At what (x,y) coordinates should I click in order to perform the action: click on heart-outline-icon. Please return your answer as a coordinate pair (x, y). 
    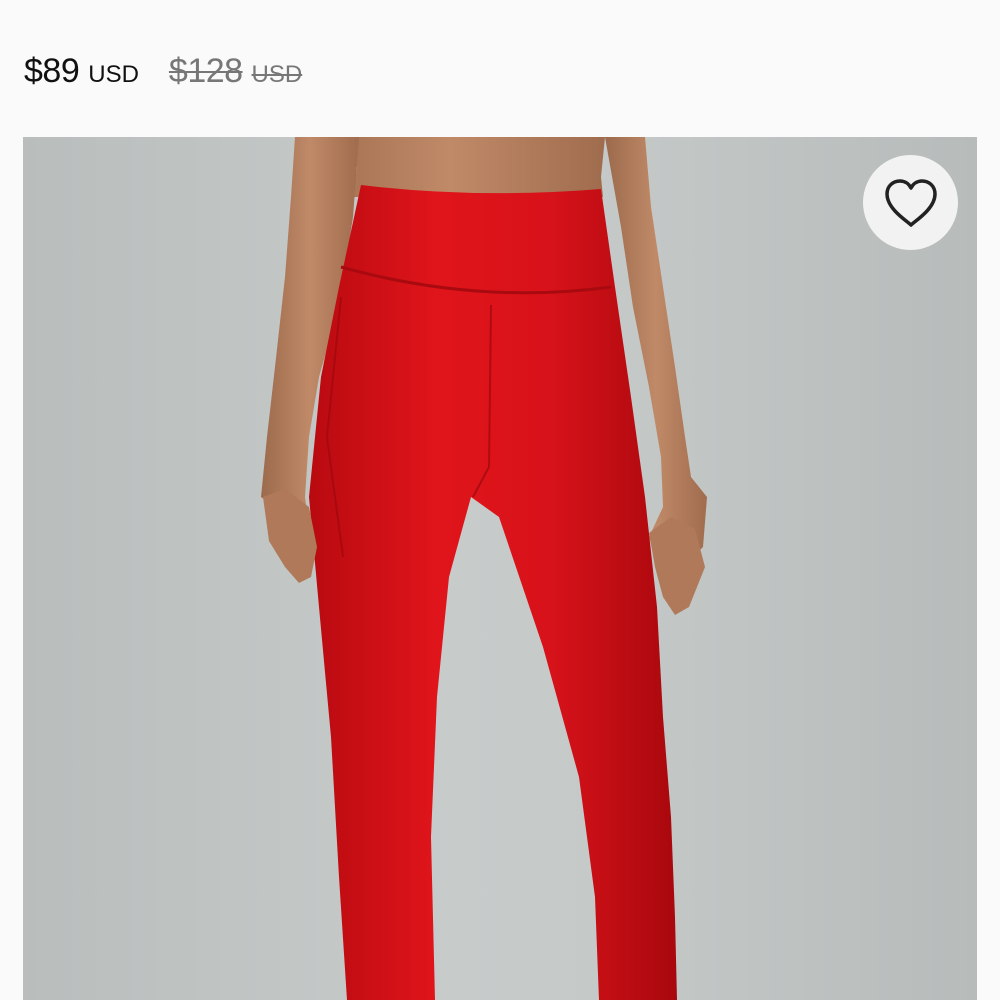
    Looking at the image, I should click on (910, 202).